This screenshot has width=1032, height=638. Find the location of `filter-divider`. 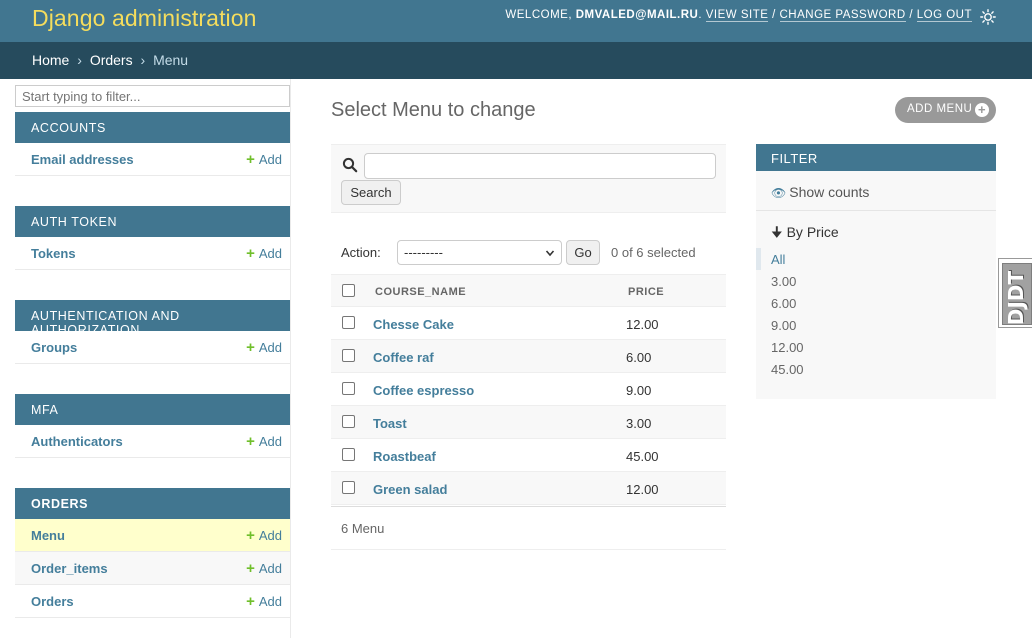

filter-divider is located at coordinates (876, 210).